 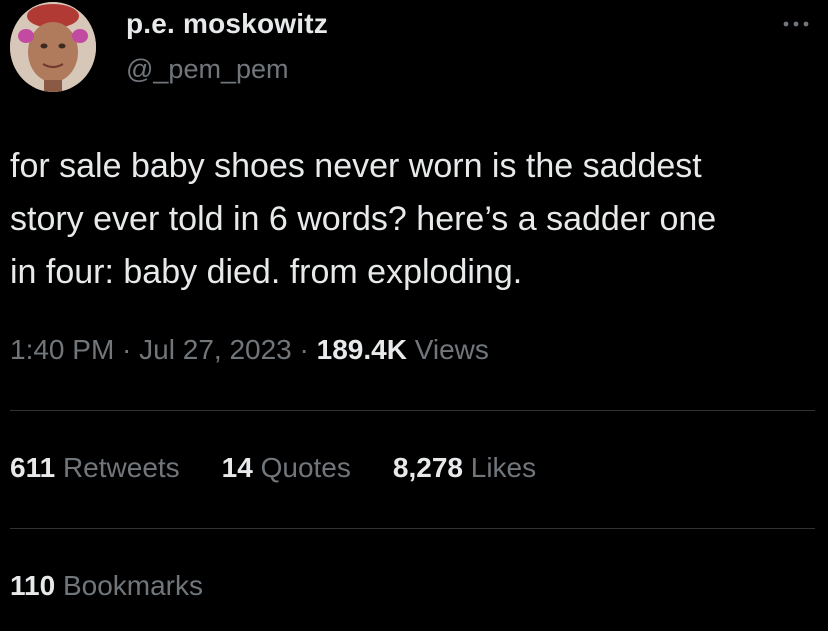 What do you see at coordinates (499, 467) in the screenshot?
I see `likes-label: Likes` at bounding box center [499, 467].